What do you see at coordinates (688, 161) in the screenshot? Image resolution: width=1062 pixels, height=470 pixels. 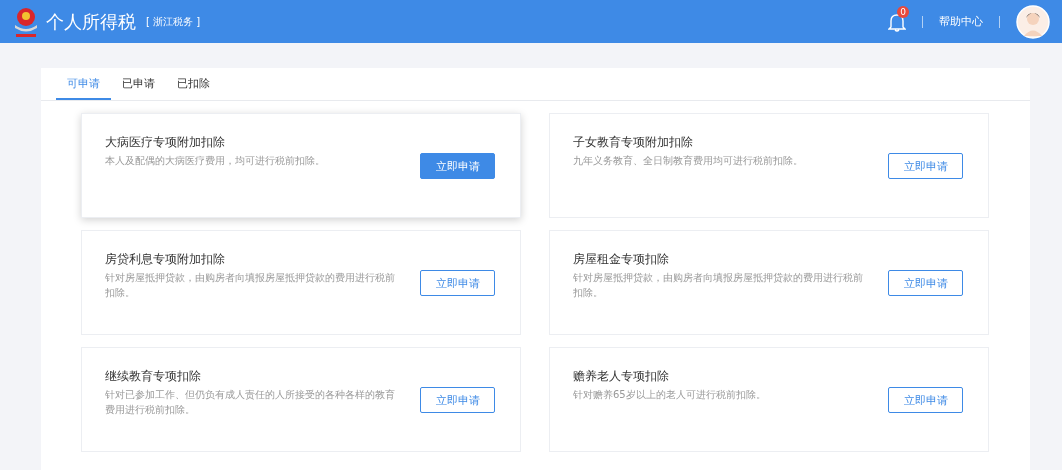 I see `card-description: 九年义务教育、全日制教育费用均可进行税前扣除。` at bounding box center [688, 161].